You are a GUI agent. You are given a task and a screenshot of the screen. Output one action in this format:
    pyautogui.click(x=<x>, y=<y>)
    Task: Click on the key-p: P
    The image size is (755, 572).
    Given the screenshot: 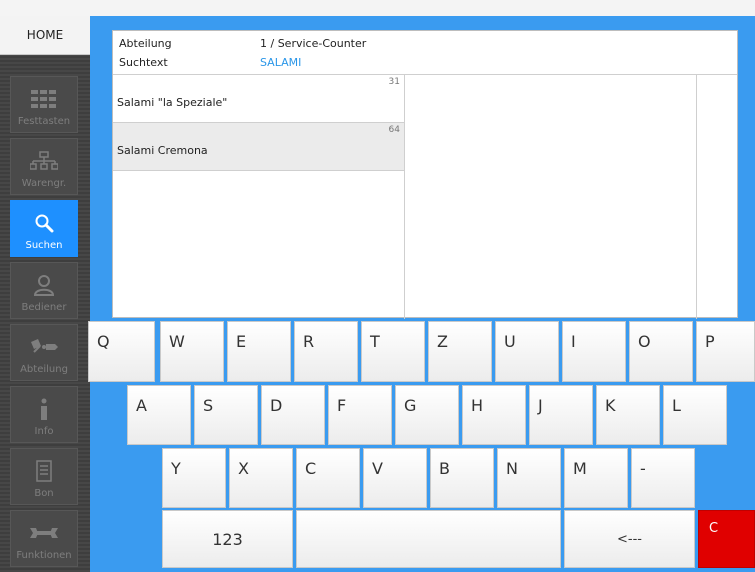 What is the action you would take?
    pyautogui.click(x=725, y=351)
    